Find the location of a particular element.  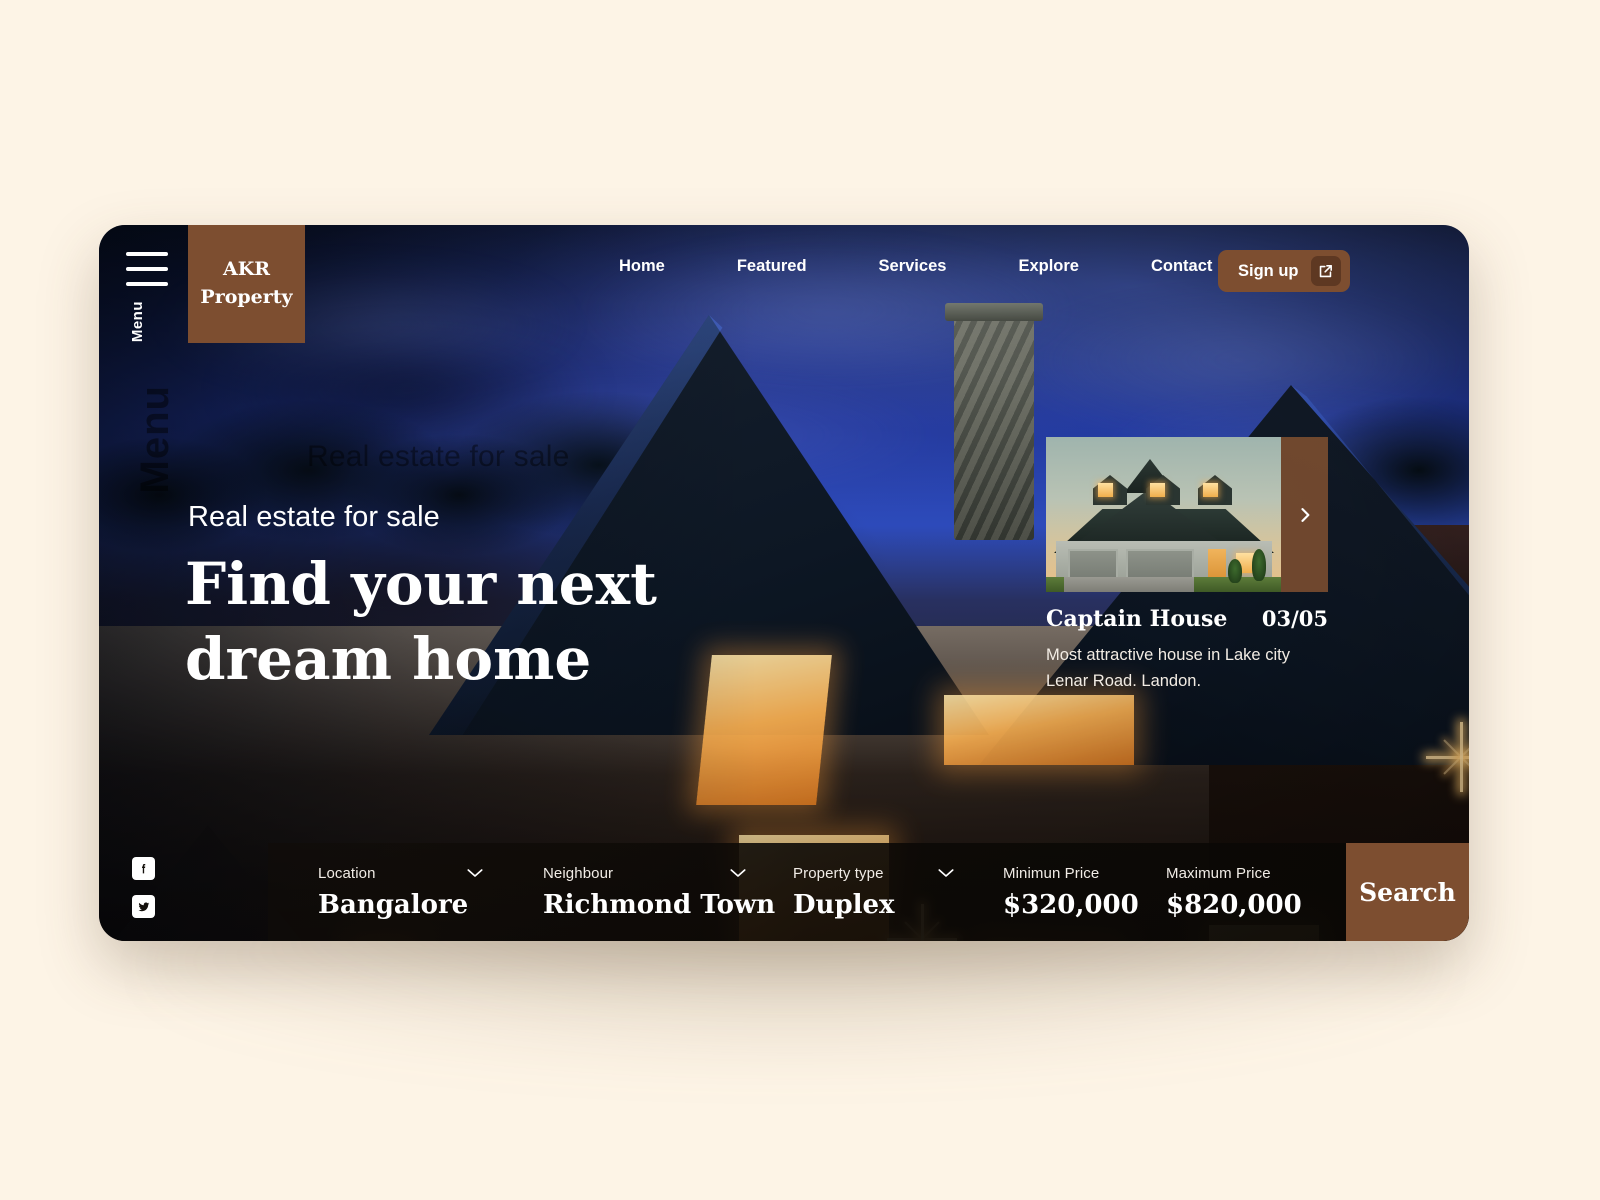

property-card-header: Captain House 03/05 is located at coordinates (1187, 619).